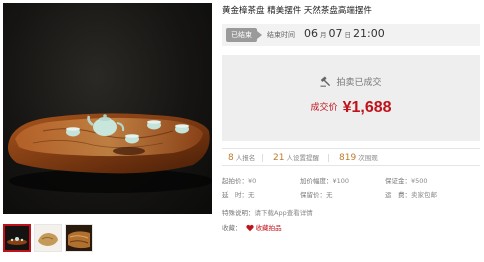 The height and width of the screenshot is (262, 484). Describe the element at coordinates (316, 195) in the screenshot. I see `reserve-price: 保留价：无` at that location.